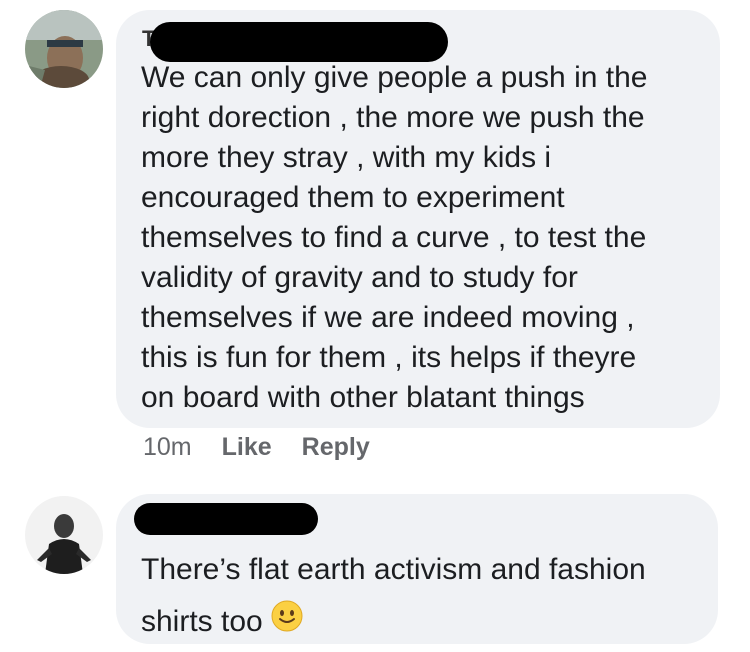  I want to click on comment-timestamp: 10m, so click(167, 447).